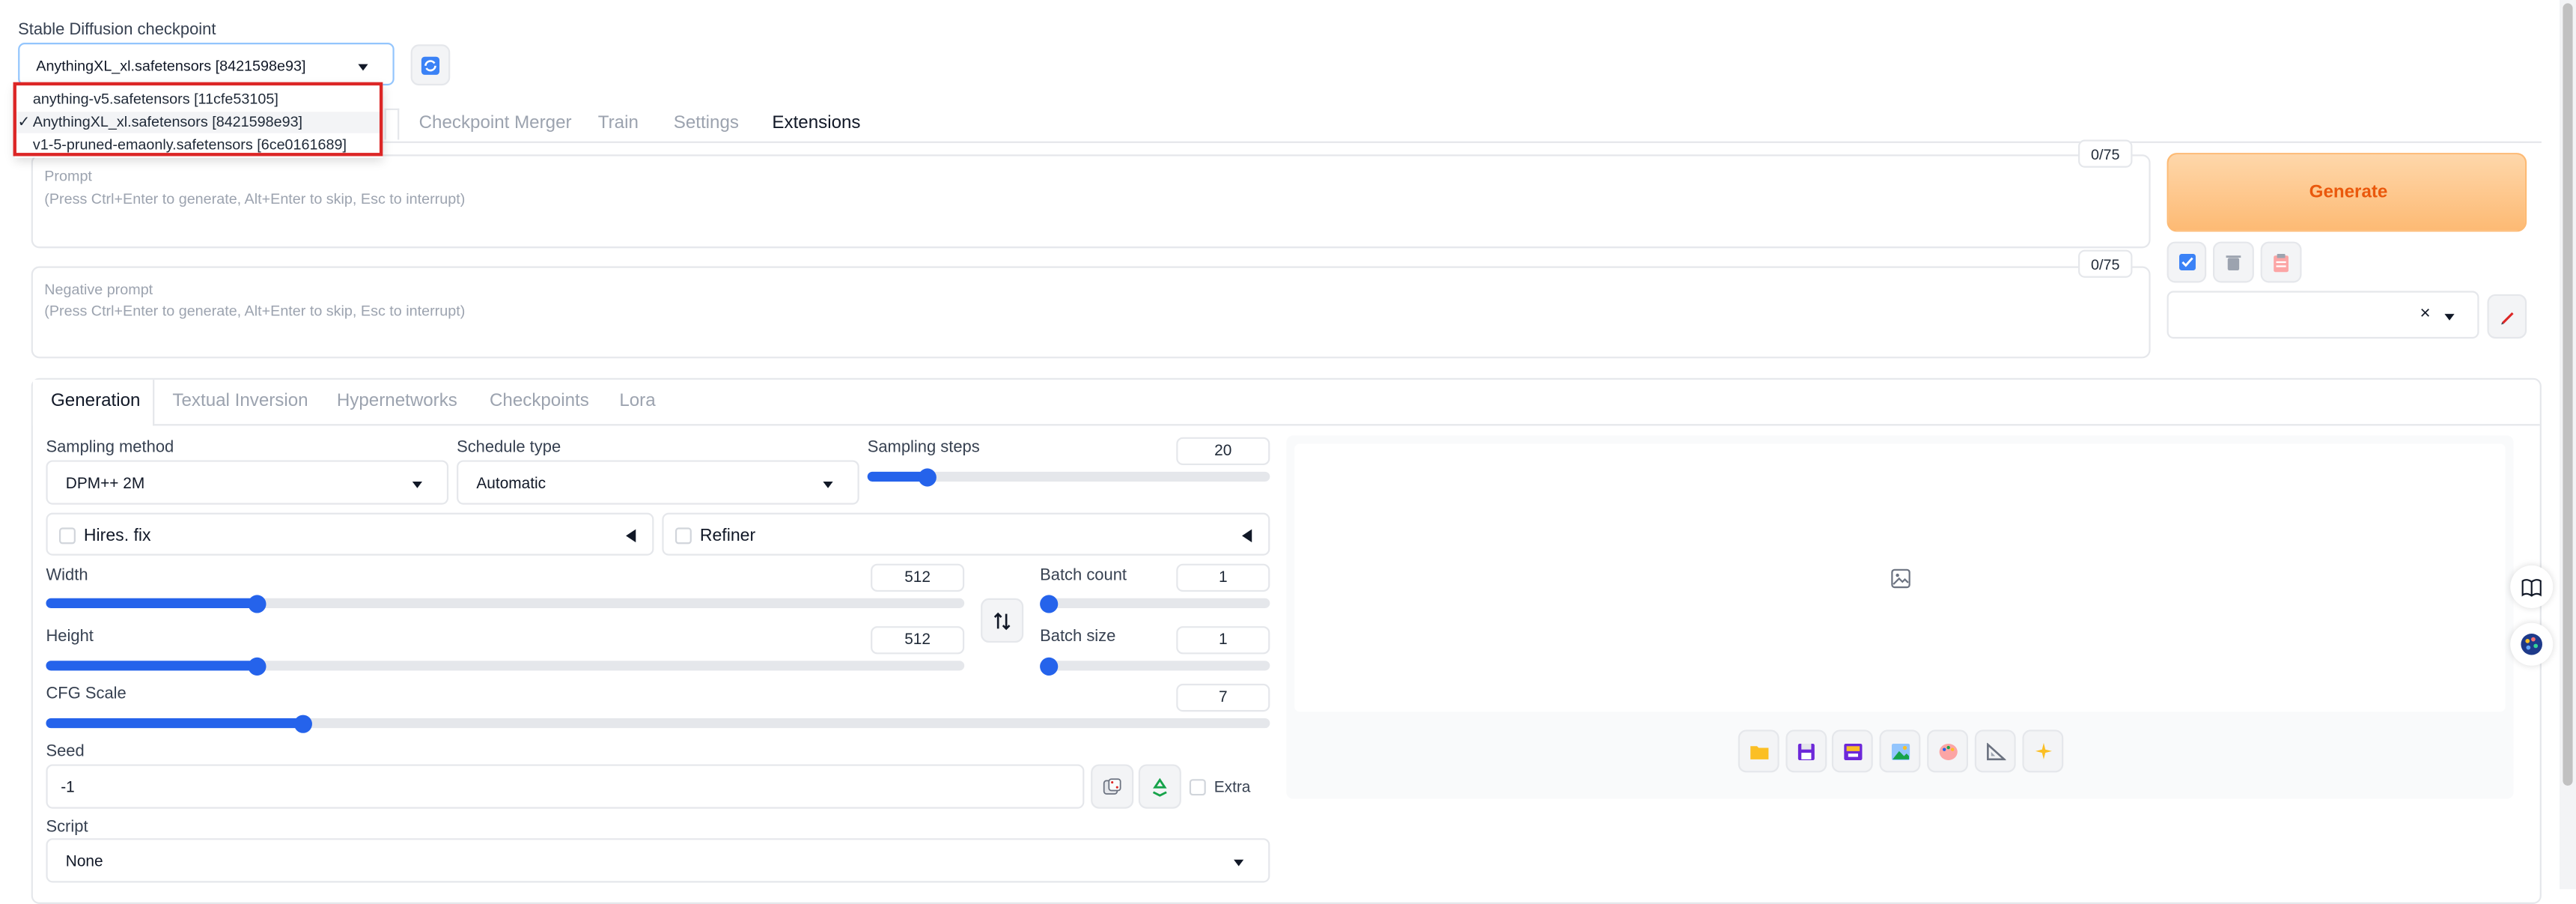  I want to click on folder-icon, so click(1759, 752).